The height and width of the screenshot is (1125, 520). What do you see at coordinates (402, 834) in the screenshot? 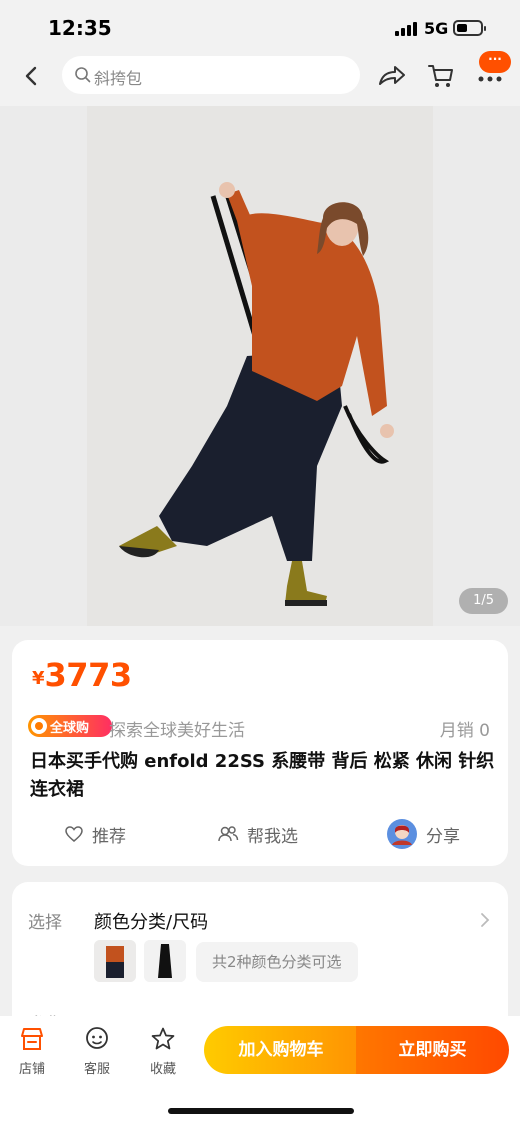
I see `share-avatar-icon` at bounding box center [402, 834].